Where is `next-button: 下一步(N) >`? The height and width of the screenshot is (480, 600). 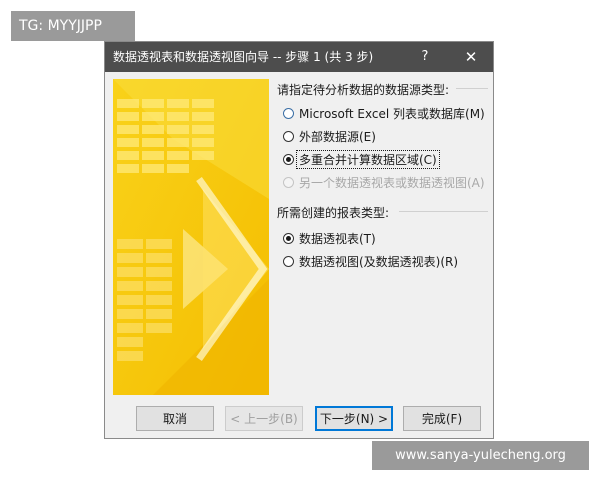
next-button: 下一步(N) > is located at coordinates (354, 418).